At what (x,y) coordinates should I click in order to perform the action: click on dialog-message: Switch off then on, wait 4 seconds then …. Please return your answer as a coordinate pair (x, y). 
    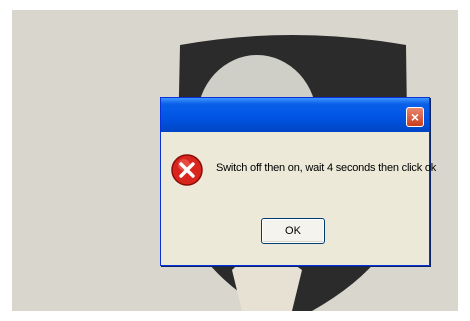
    Looking at the image, I should click on (326, 168).